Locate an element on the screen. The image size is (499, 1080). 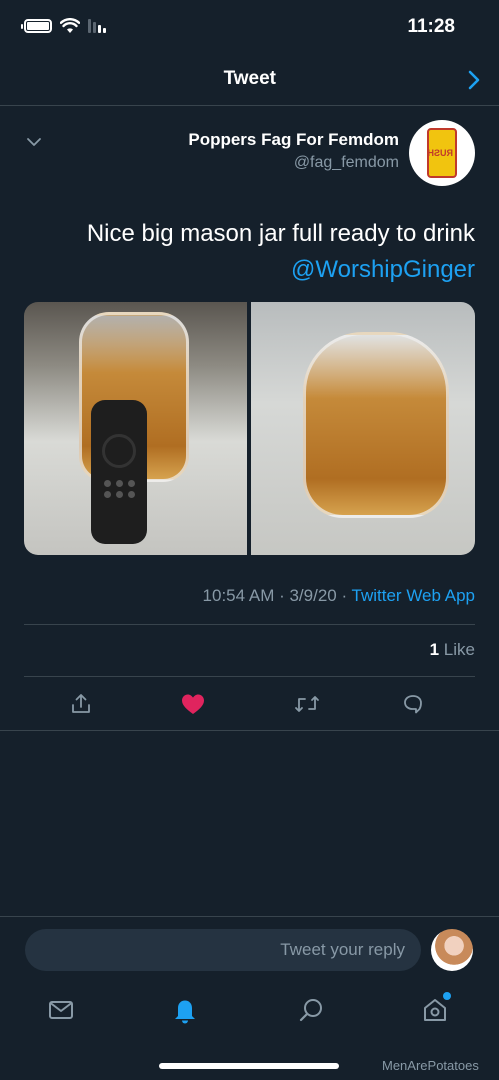
tab-home is located at coordinates (435, 1010).